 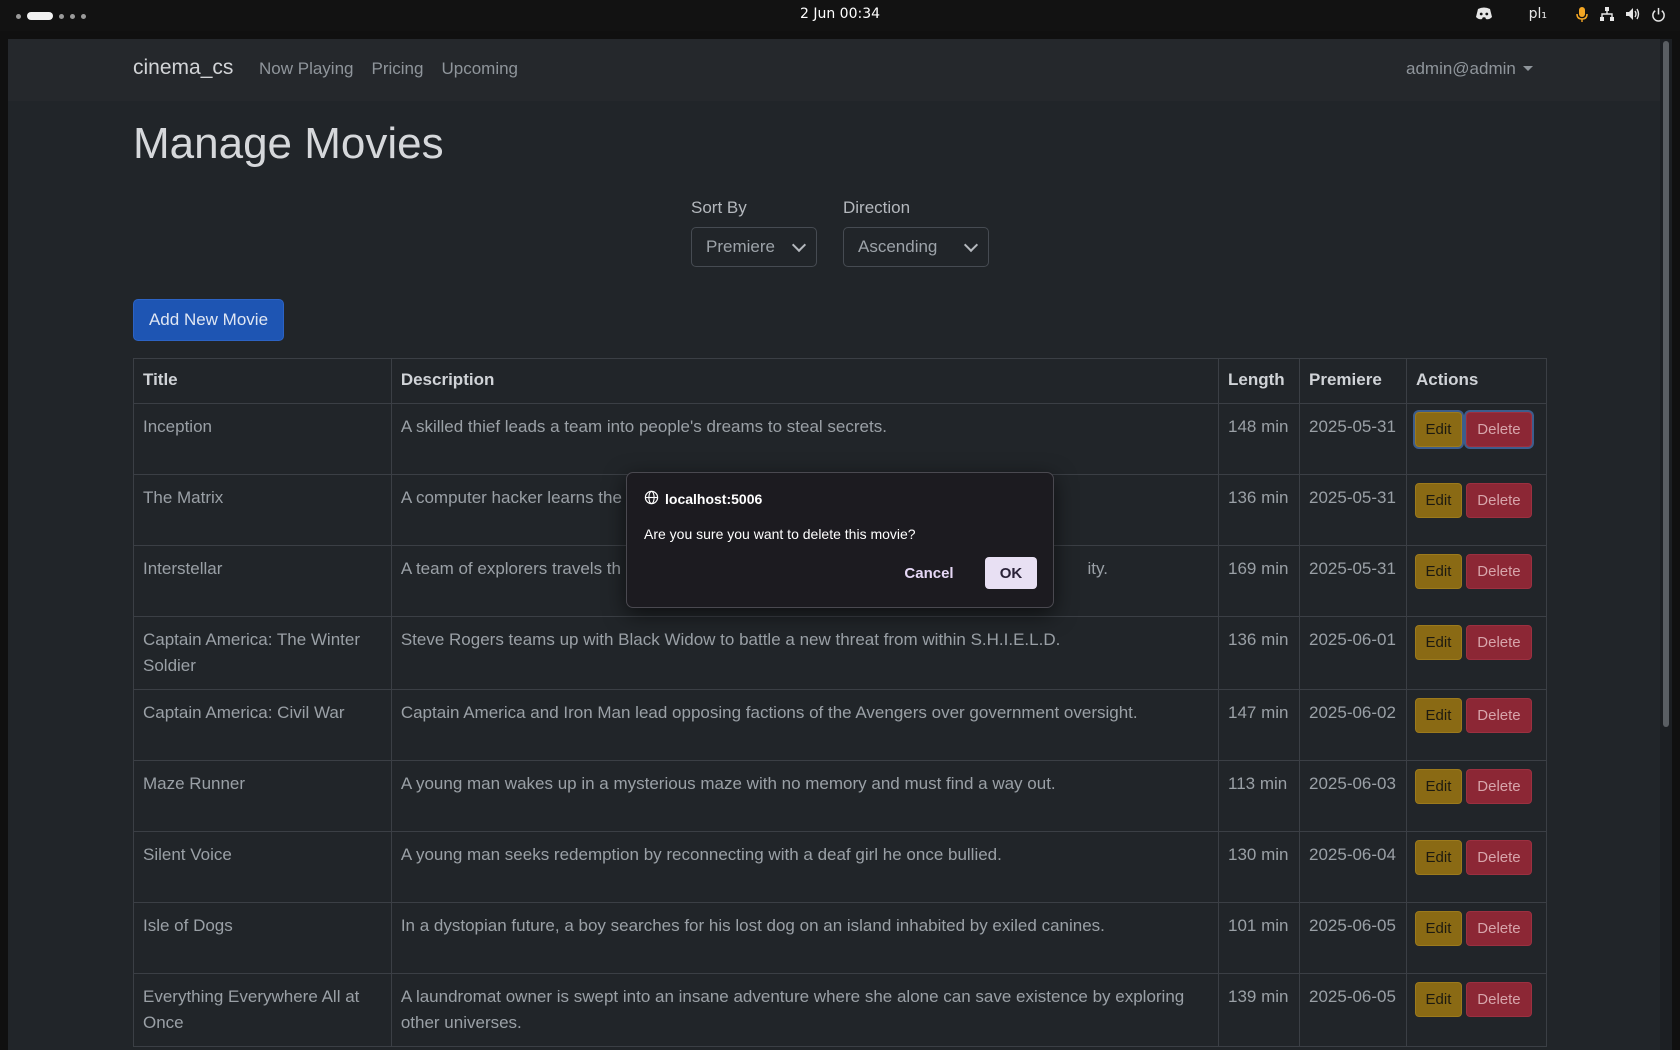 I want to click on volume-icon, so click(x=1633, y=14).